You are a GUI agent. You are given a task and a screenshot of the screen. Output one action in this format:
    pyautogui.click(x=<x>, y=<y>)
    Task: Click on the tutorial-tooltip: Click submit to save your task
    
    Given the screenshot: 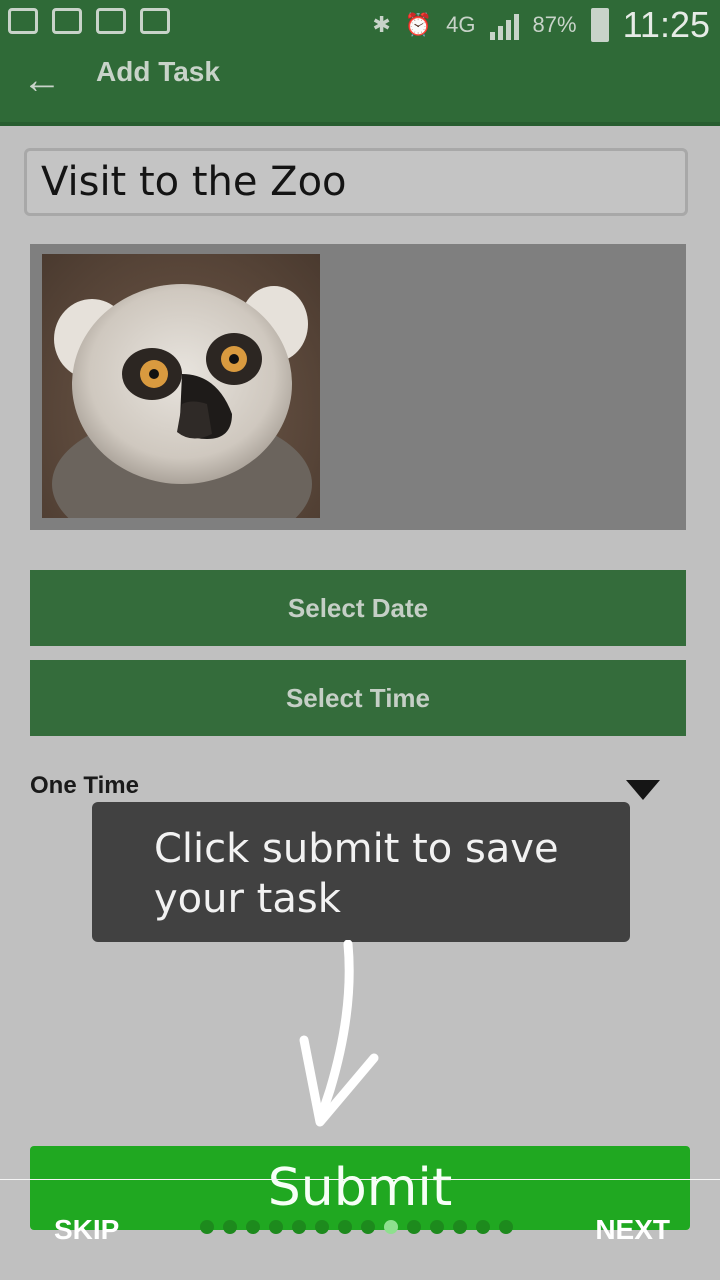 What is the action you would take?
    pyautogui.click(x=361, y=872)
    